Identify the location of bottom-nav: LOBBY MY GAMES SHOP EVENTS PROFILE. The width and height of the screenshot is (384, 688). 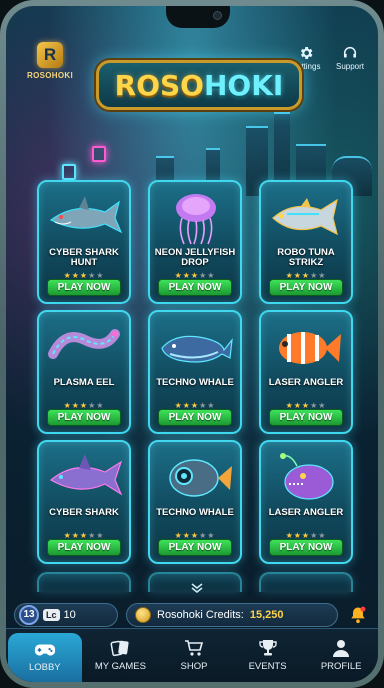
(192, 655).